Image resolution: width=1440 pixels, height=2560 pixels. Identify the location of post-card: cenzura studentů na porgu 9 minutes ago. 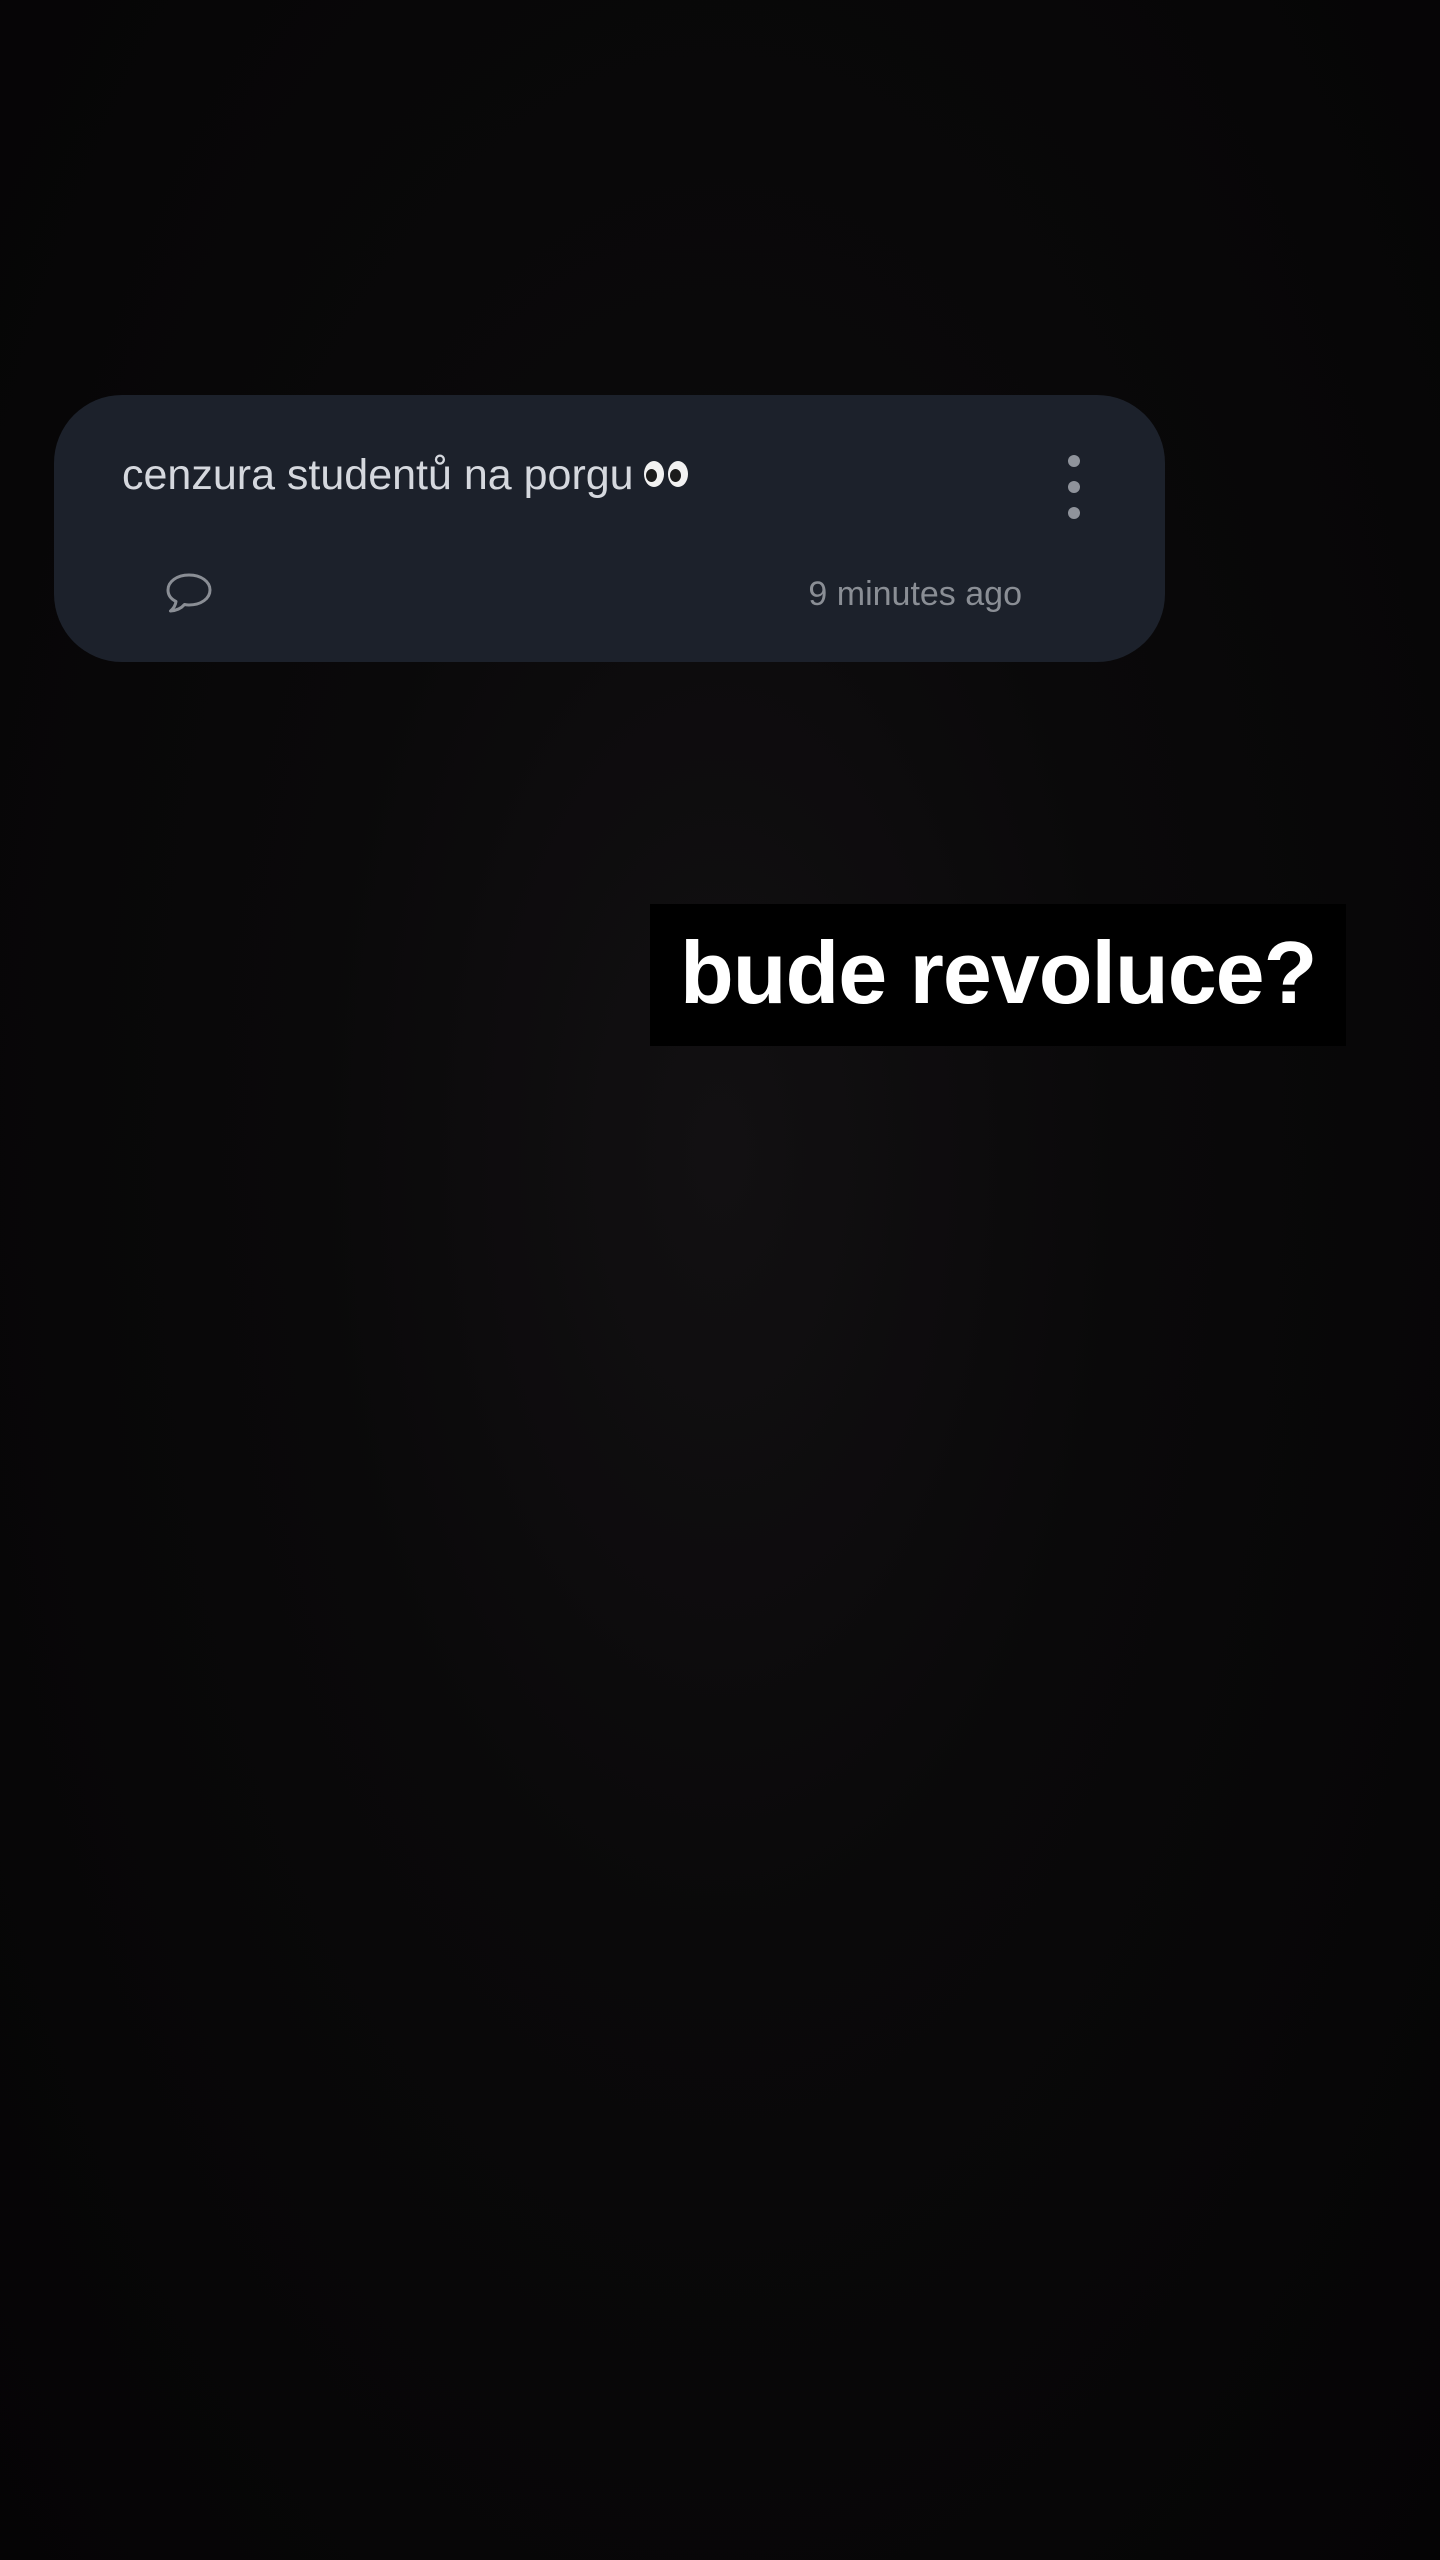
(609, 528).